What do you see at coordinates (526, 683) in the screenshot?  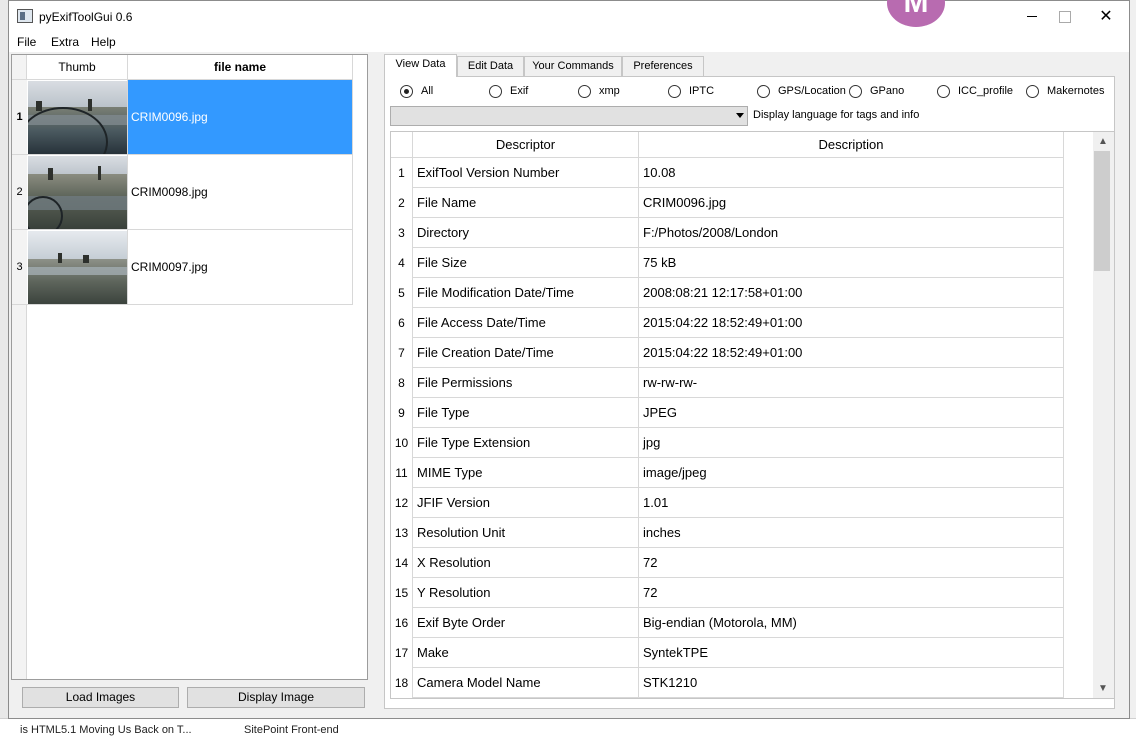 I see `descriptor-cell: Camera Model Name` at bounding box center [526, 683].